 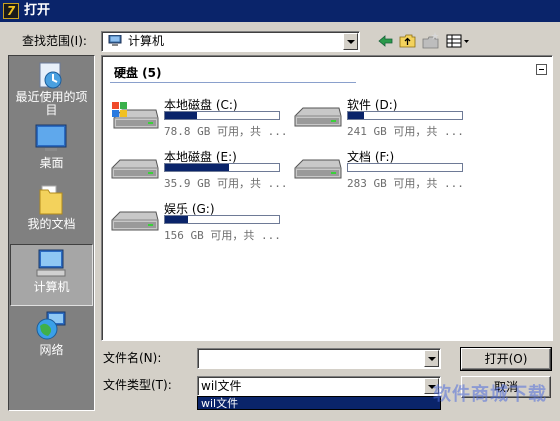 I want to click on filename-input, so click(x=319, y=358).